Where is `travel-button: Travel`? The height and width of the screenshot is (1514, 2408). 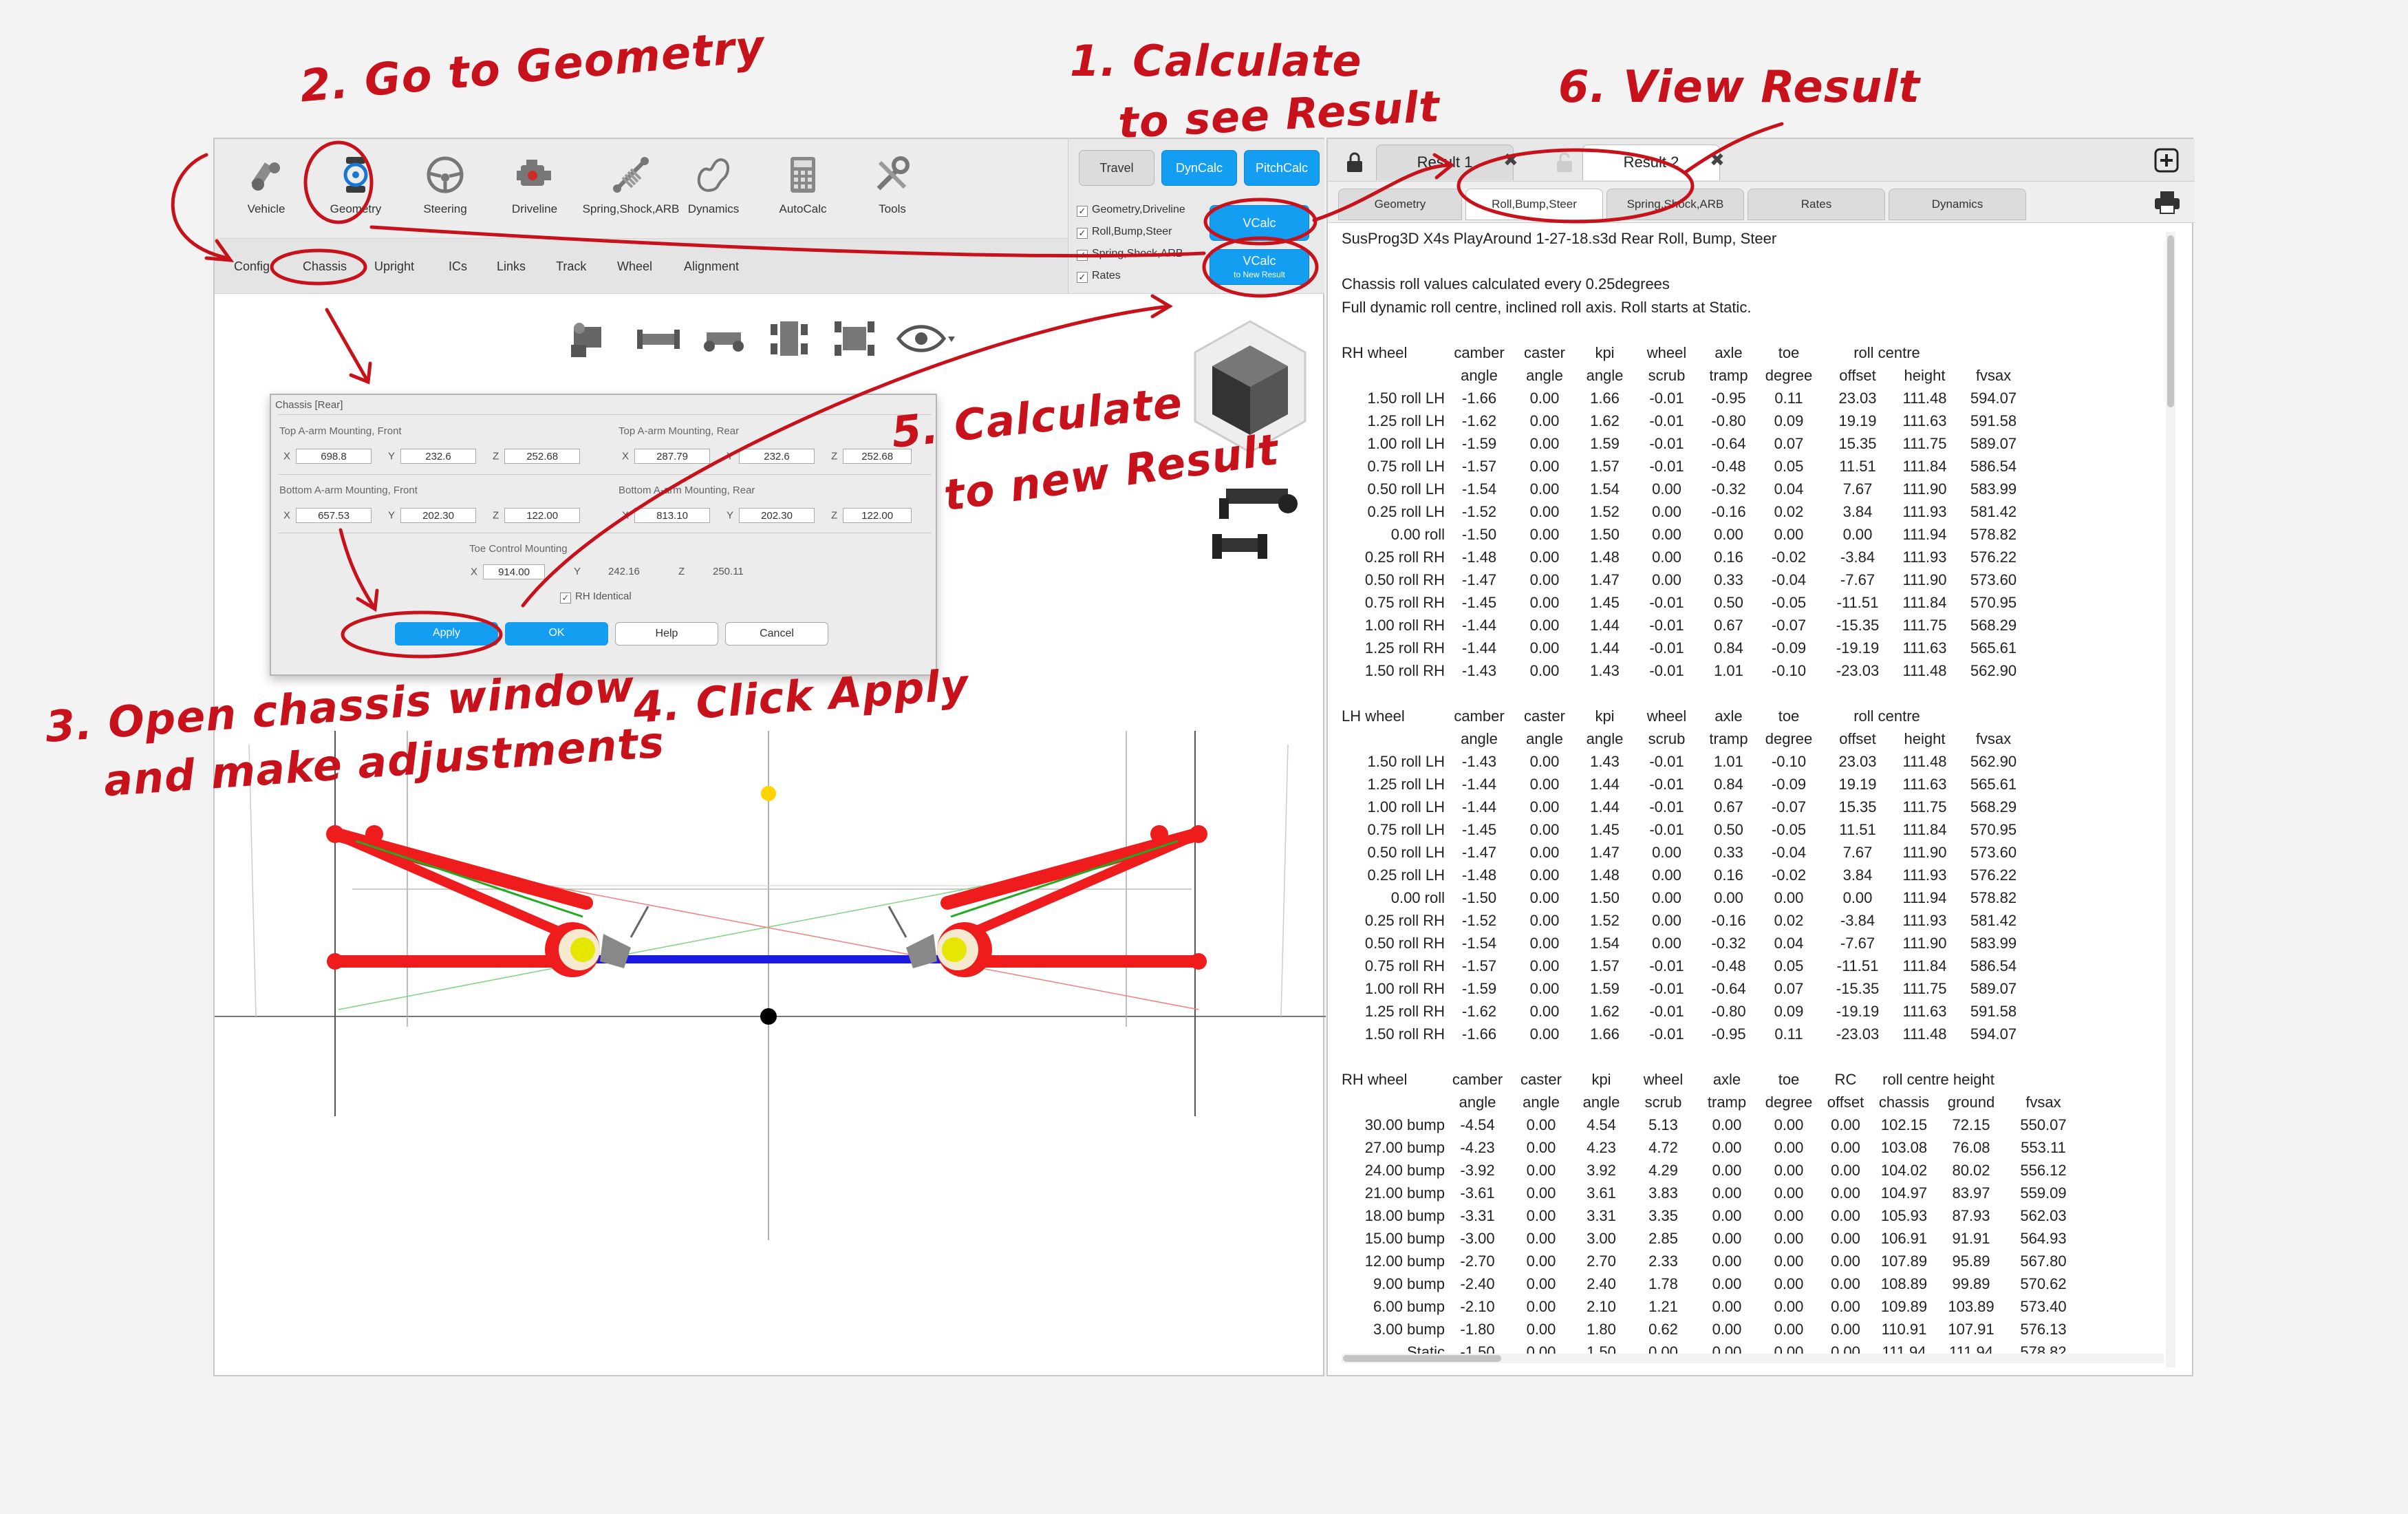
travel-button: Travel is located at coordinates (1116, 168).